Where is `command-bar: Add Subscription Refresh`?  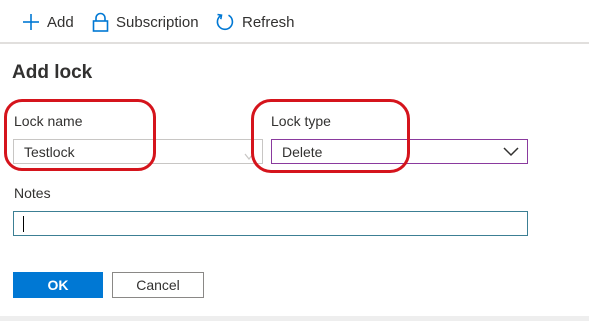
command-bar: Add Subscription Refresh is located at coordinates (294, 22).